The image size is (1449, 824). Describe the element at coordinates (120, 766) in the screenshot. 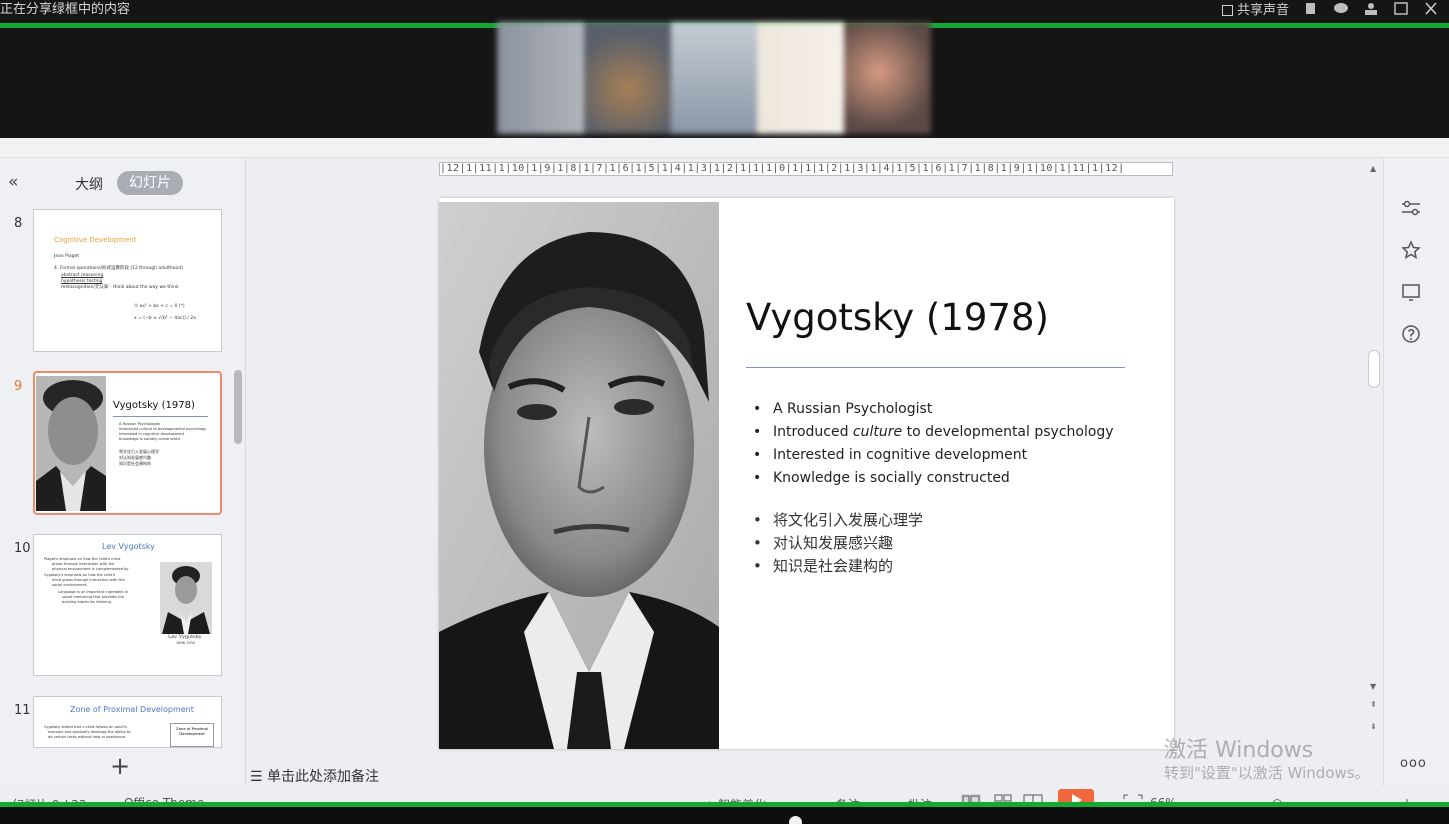

I see `add-slide-button: +` at that location.